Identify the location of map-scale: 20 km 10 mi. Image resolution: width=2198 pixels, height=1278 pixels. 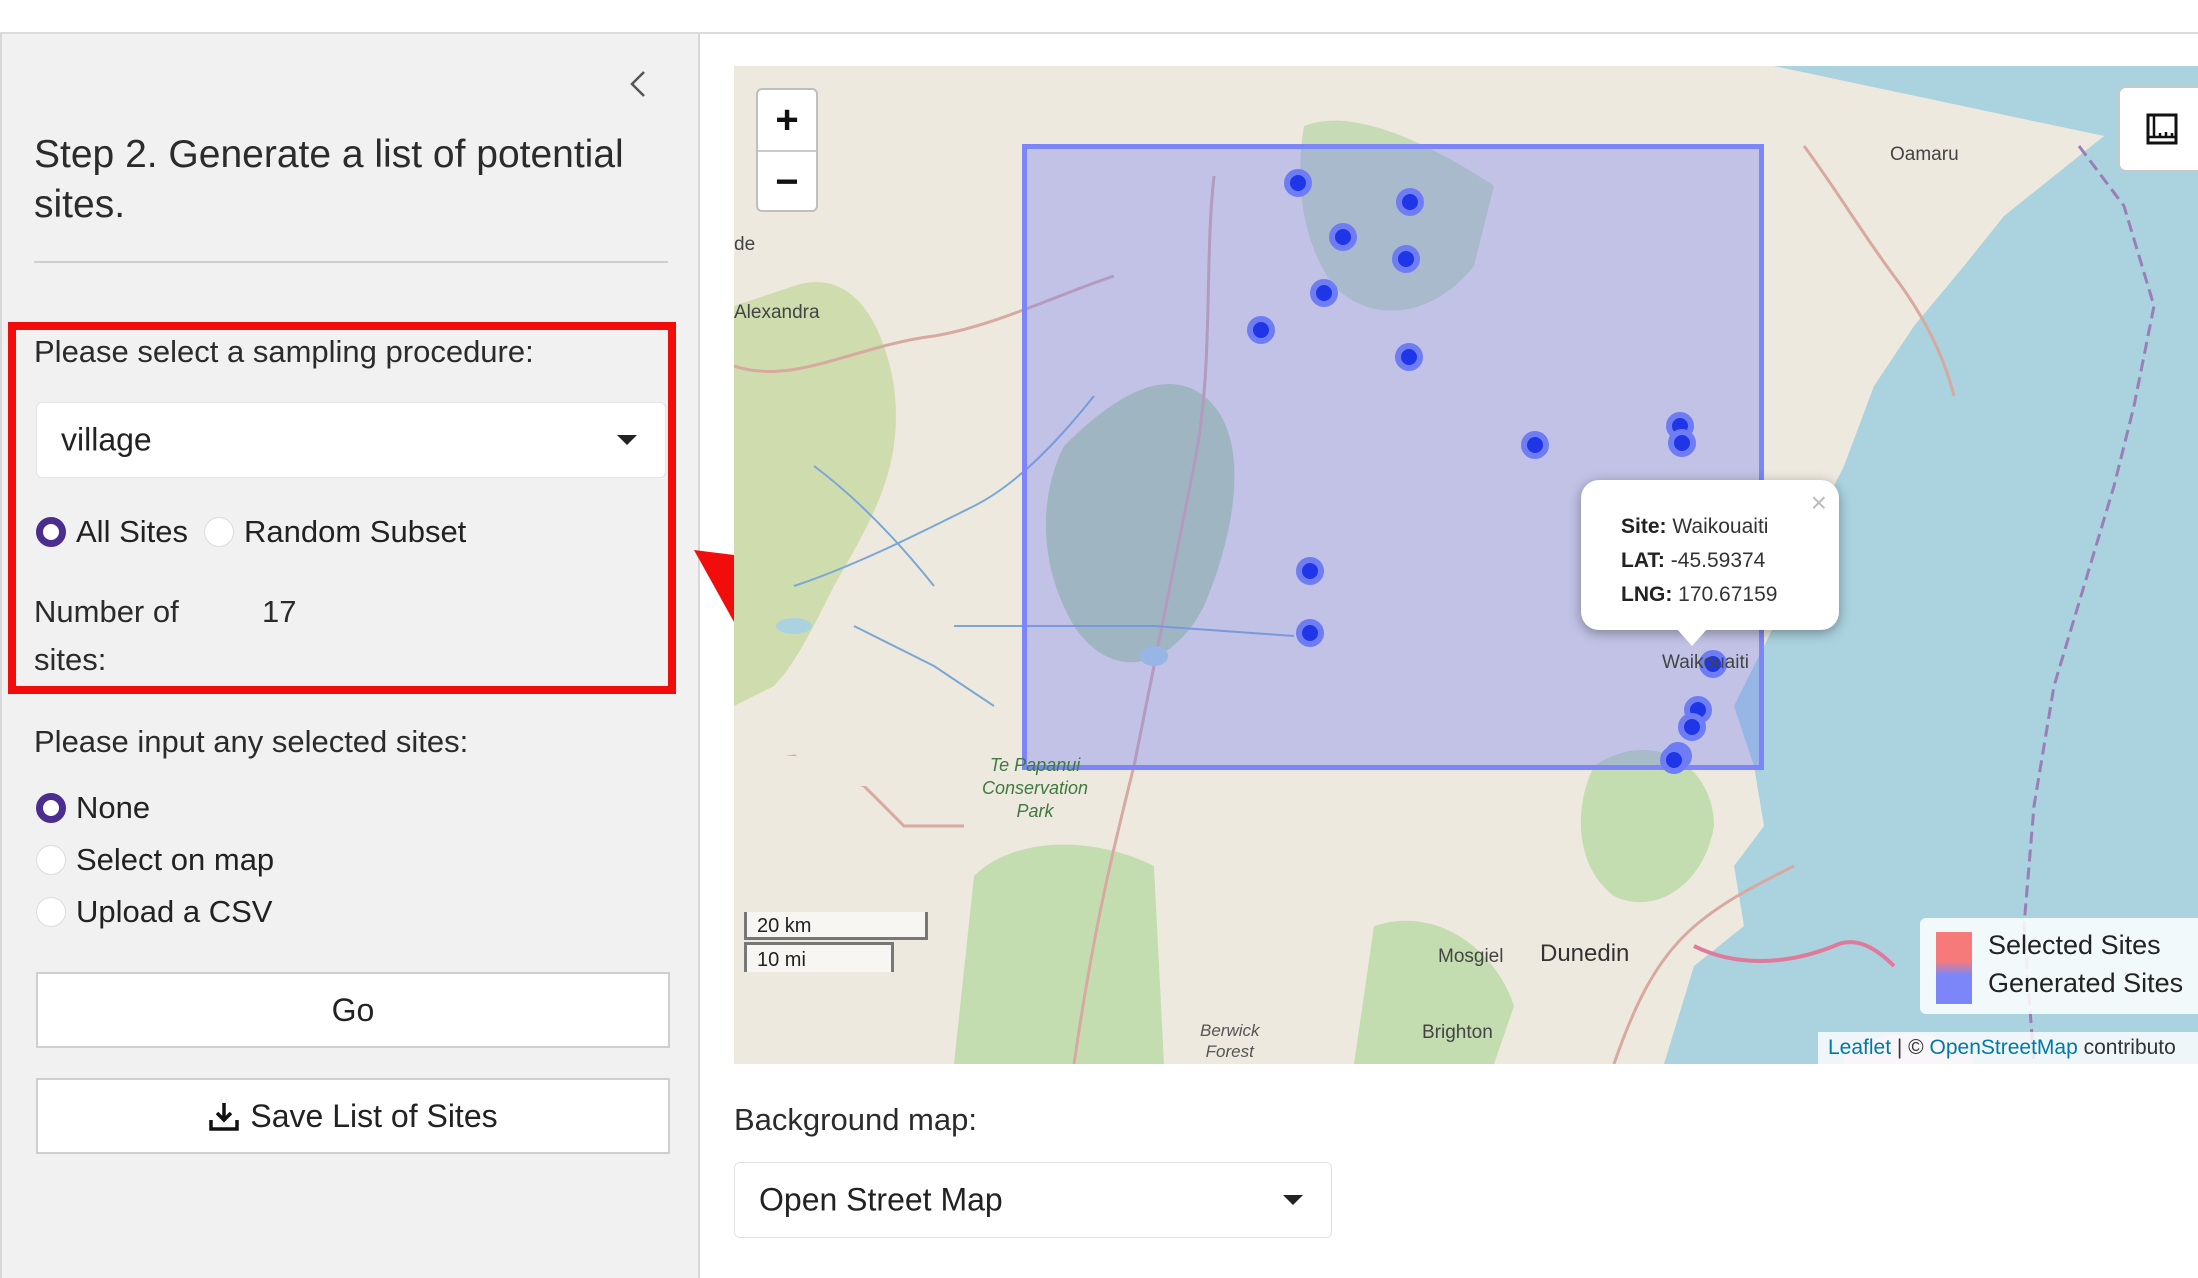
(836, 942).